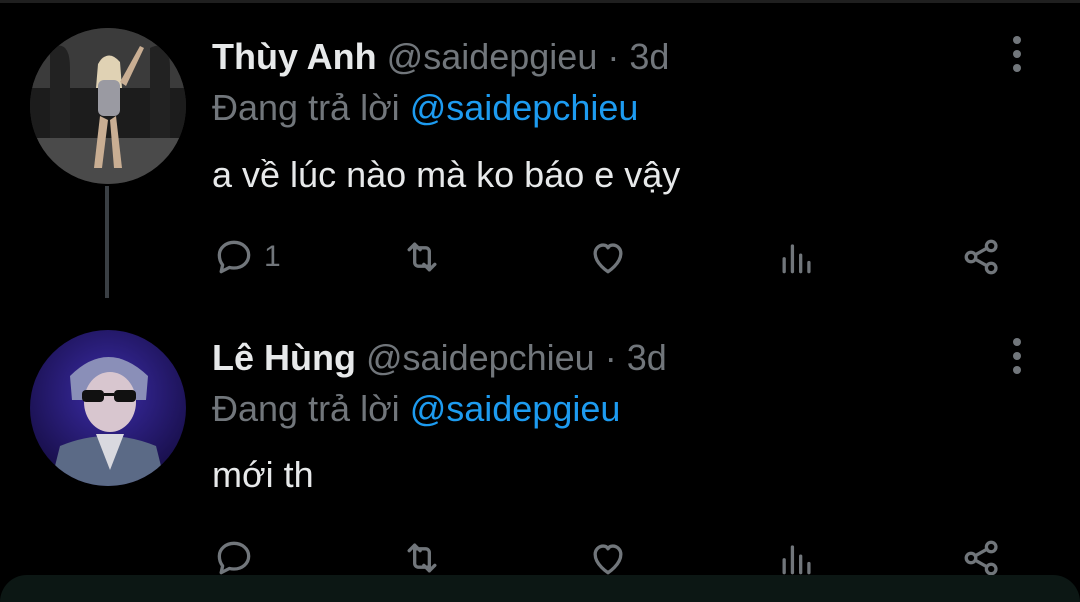 The height and width of the screenshot is (602, 1080). I want to click on action-bar: 1, so click(540, 257).